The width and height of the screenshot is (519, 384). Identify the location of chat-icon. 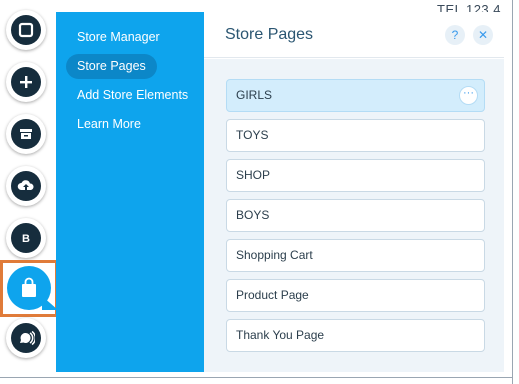
(27, 338).